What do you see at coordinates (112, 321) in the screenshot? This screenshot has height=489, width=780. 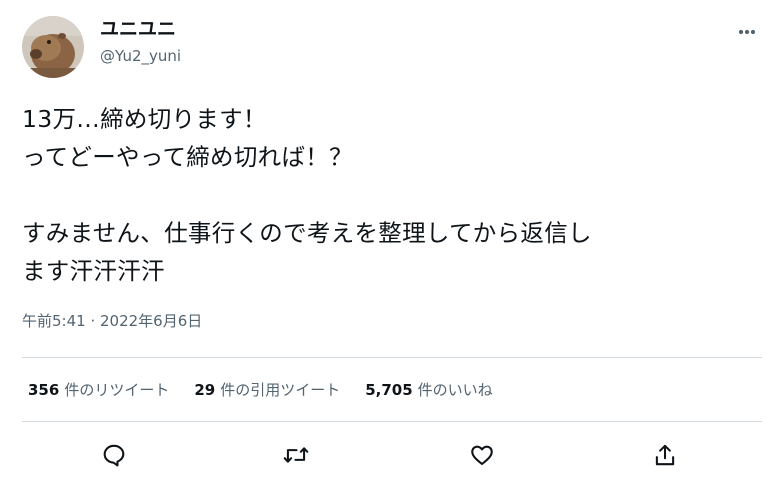 I see `tweet-timestamp: 午前5:41 · 2022年6月6日` at bounding box center [112, 321].